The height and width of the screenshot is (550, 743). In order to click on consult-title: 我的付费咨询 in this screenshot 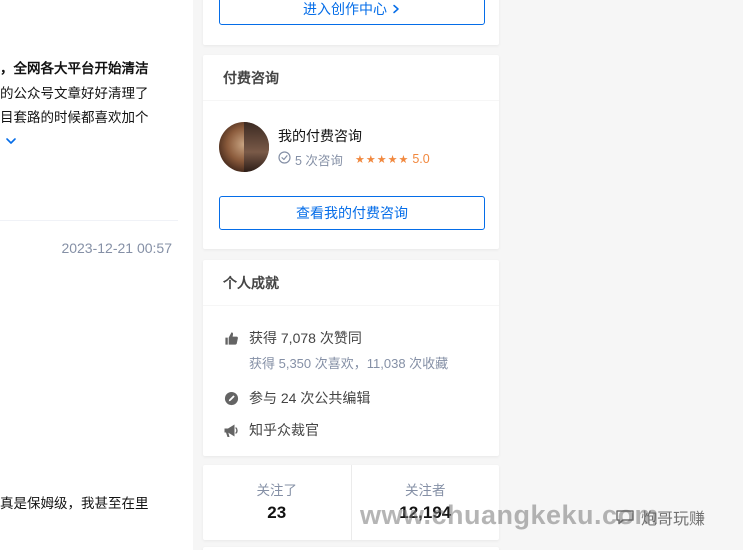, I will do `click(354, 136)`.